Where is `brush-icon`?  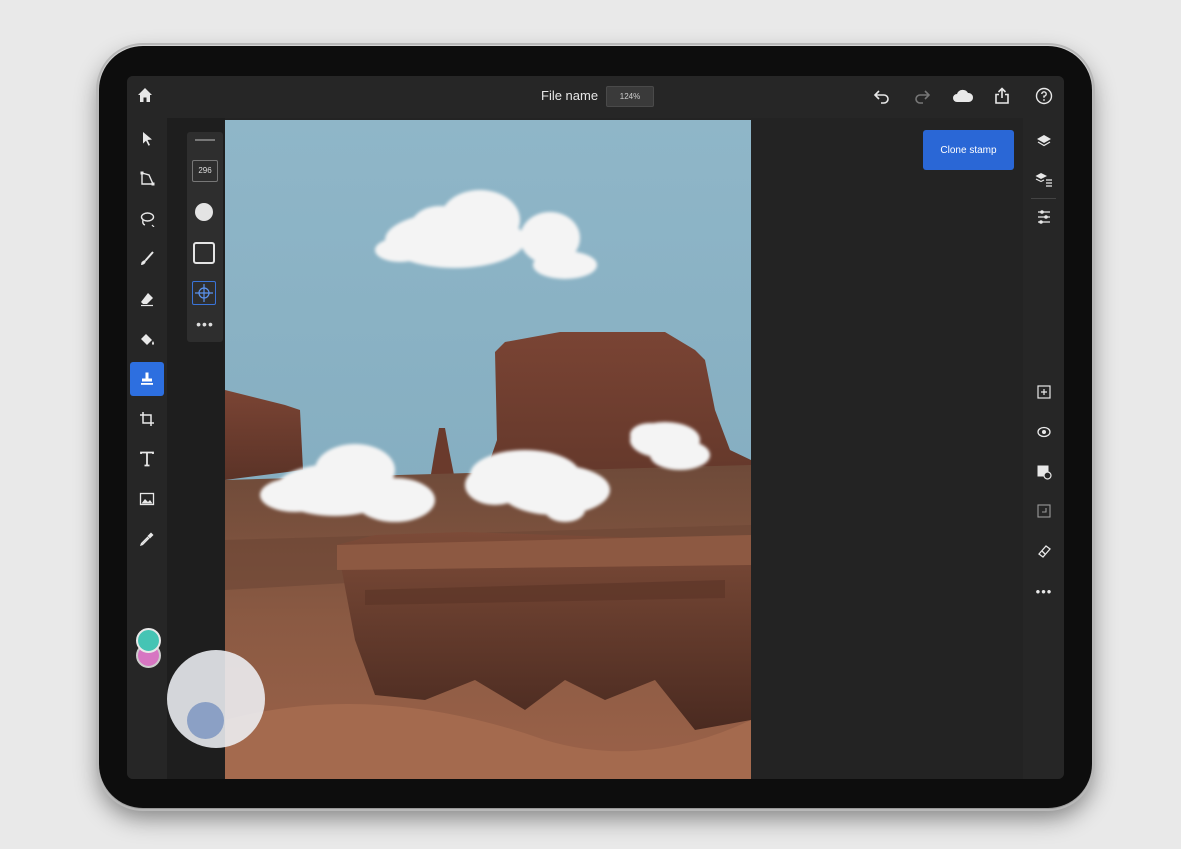 brush-icon is located at coordinates (147, 259).